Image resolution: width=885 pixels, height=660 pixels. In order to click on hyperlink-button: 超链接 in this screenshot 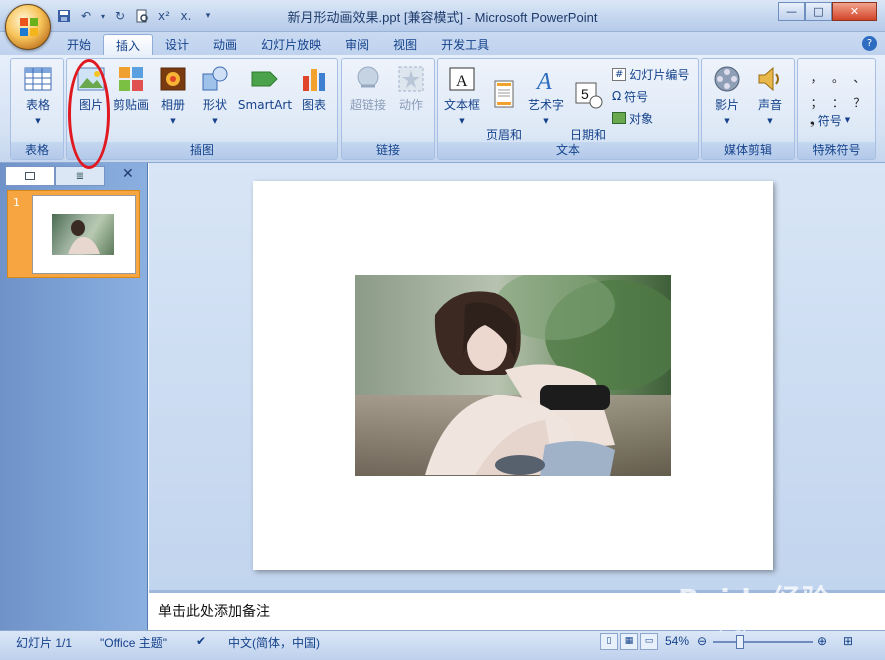, I will do `click(368, 88)`.